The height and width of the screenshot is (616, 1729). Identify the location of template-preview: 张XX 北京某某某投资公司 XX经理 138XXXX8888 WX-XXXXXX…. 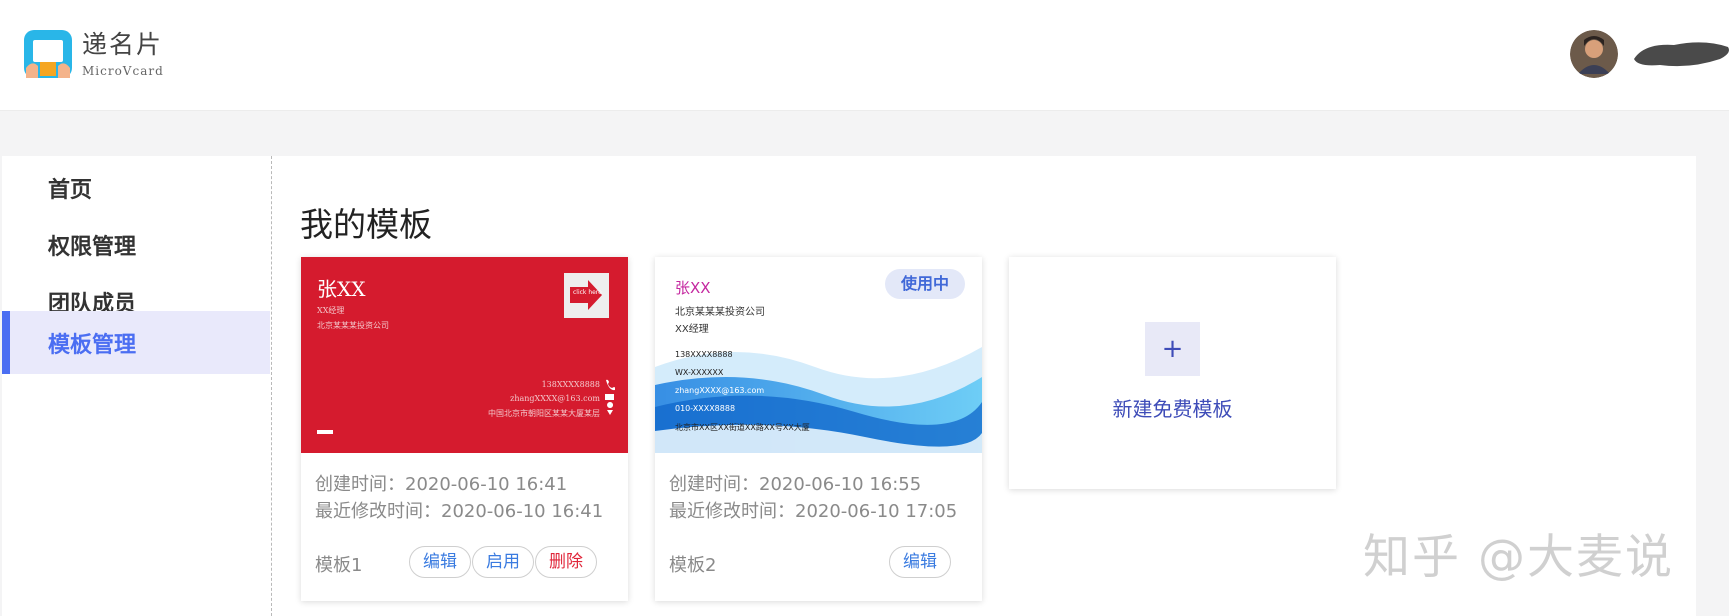
(818, 355).